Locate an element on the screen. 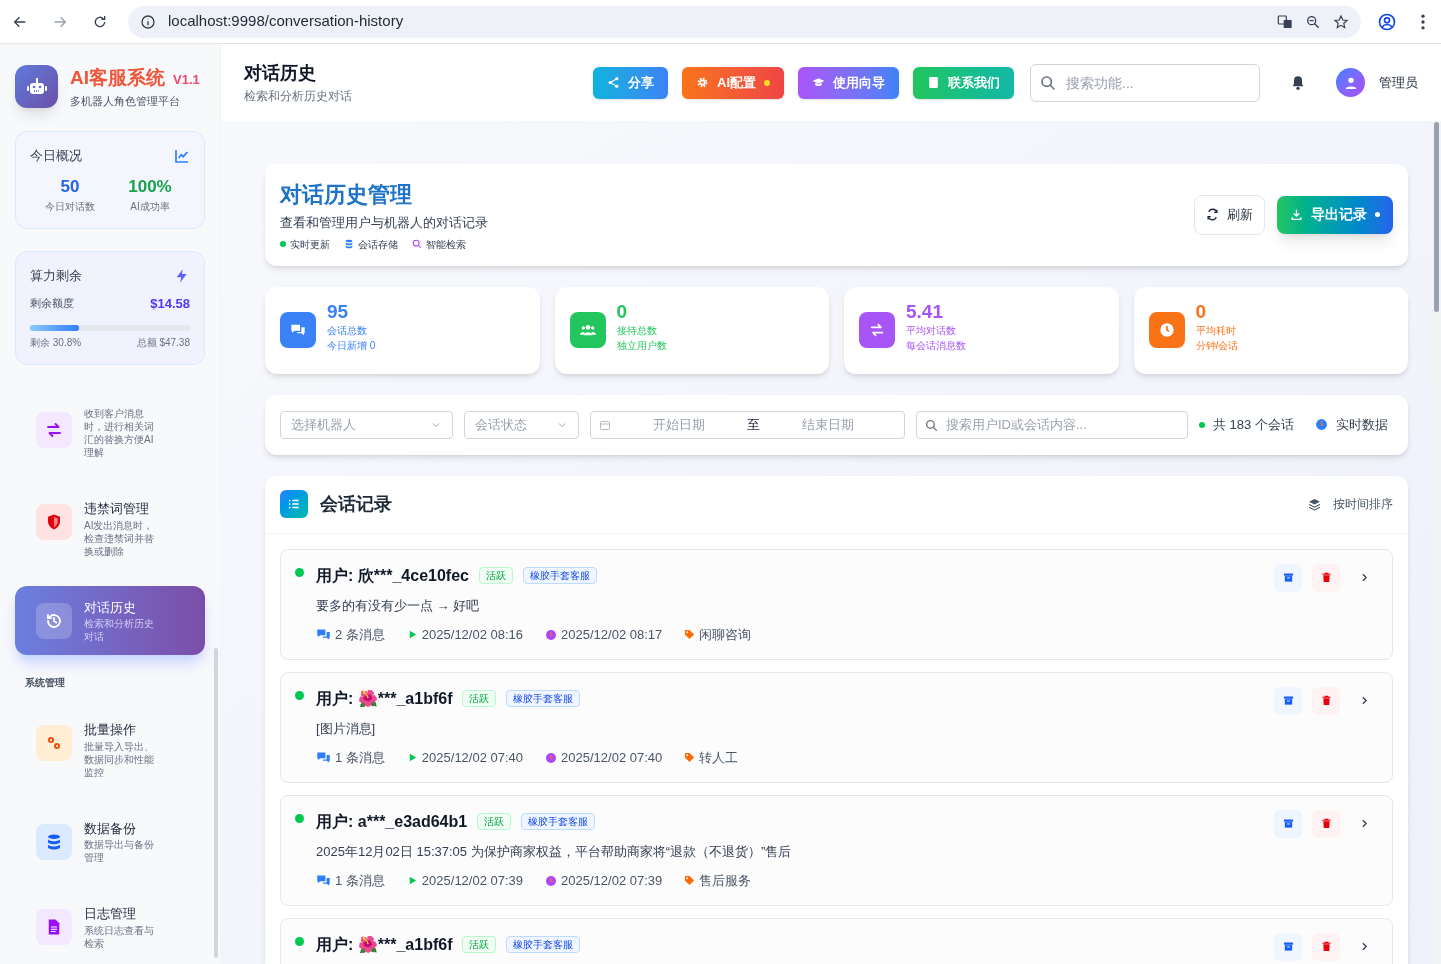 The width and height of the screenshot is (1441, 964). tag-icon is located at coordinates (690, 635).